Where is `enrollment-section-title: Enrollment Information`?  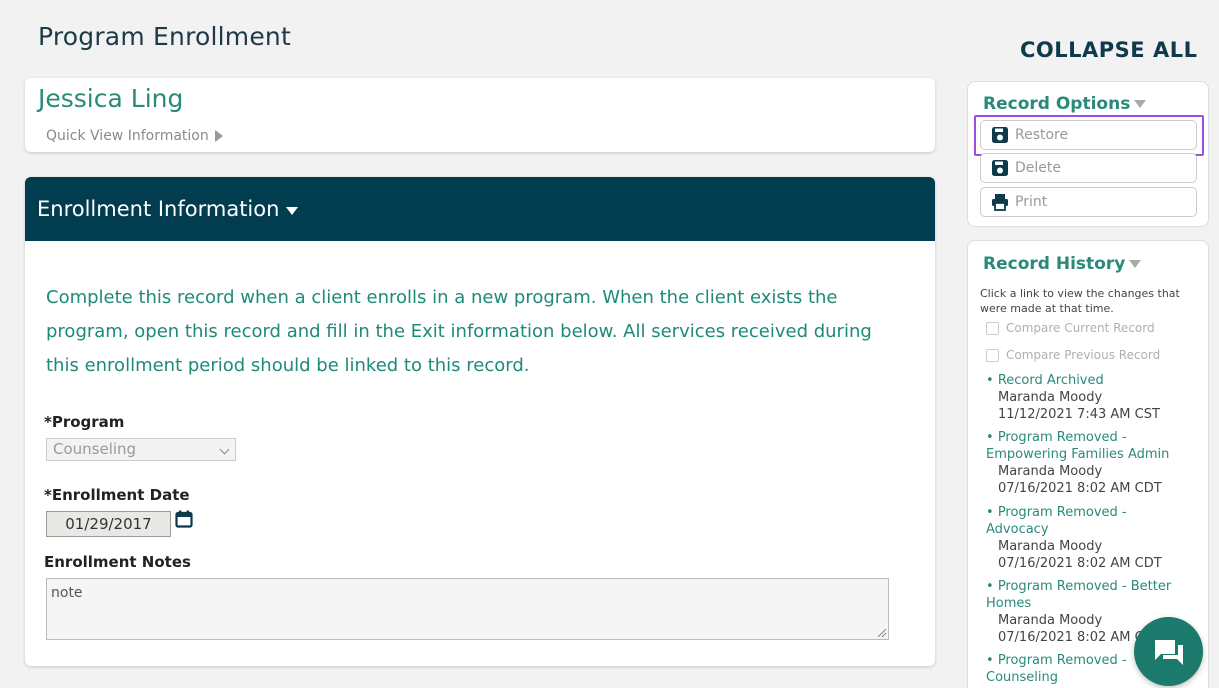
enrollment-section-title: Enrollment Information is located at coordinates (158, 209).